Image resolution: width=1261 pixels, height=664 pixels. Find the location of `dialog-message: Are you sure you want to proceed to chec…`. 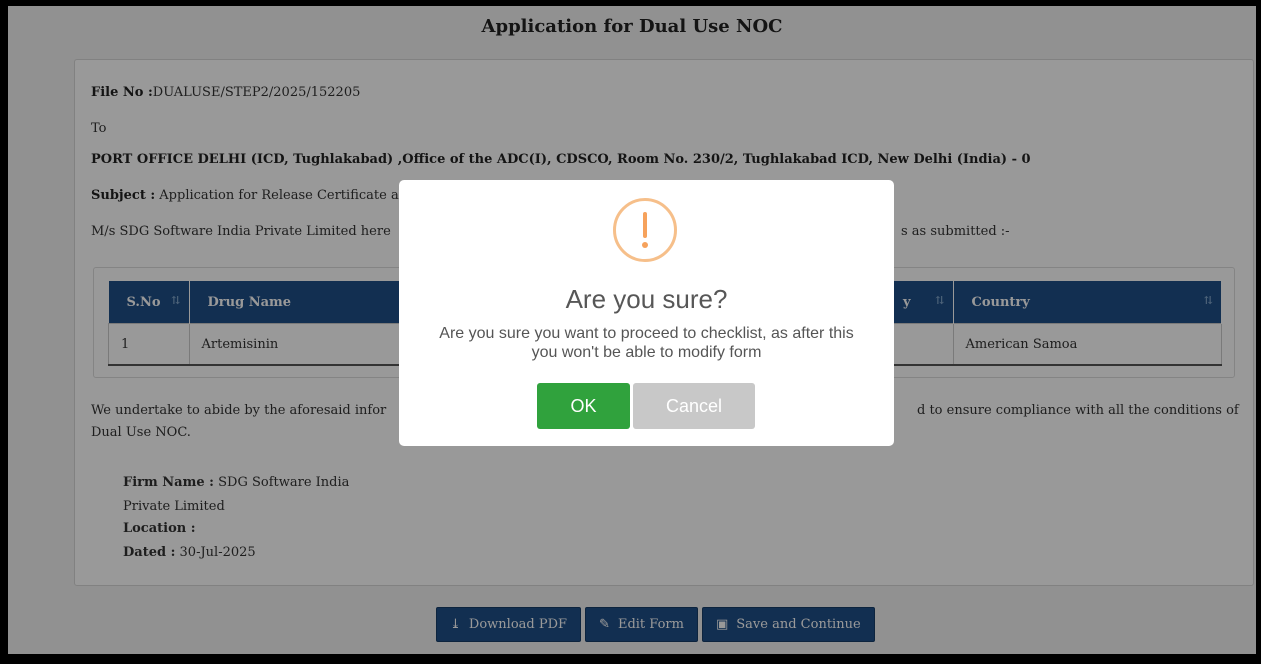

dialog-message: Are you sure you want to proceed to chec… is located at coordinates (646, 343).